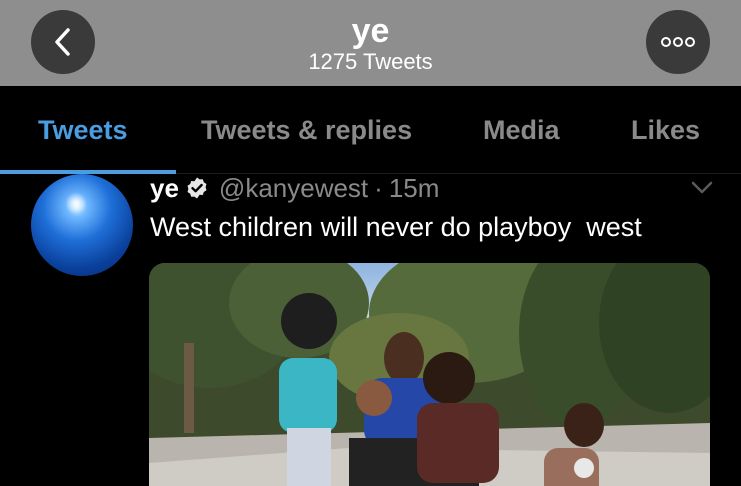  Describe the element at coordinates (521, 130) in the screenshot. I see `tab-media: Media` at that location.